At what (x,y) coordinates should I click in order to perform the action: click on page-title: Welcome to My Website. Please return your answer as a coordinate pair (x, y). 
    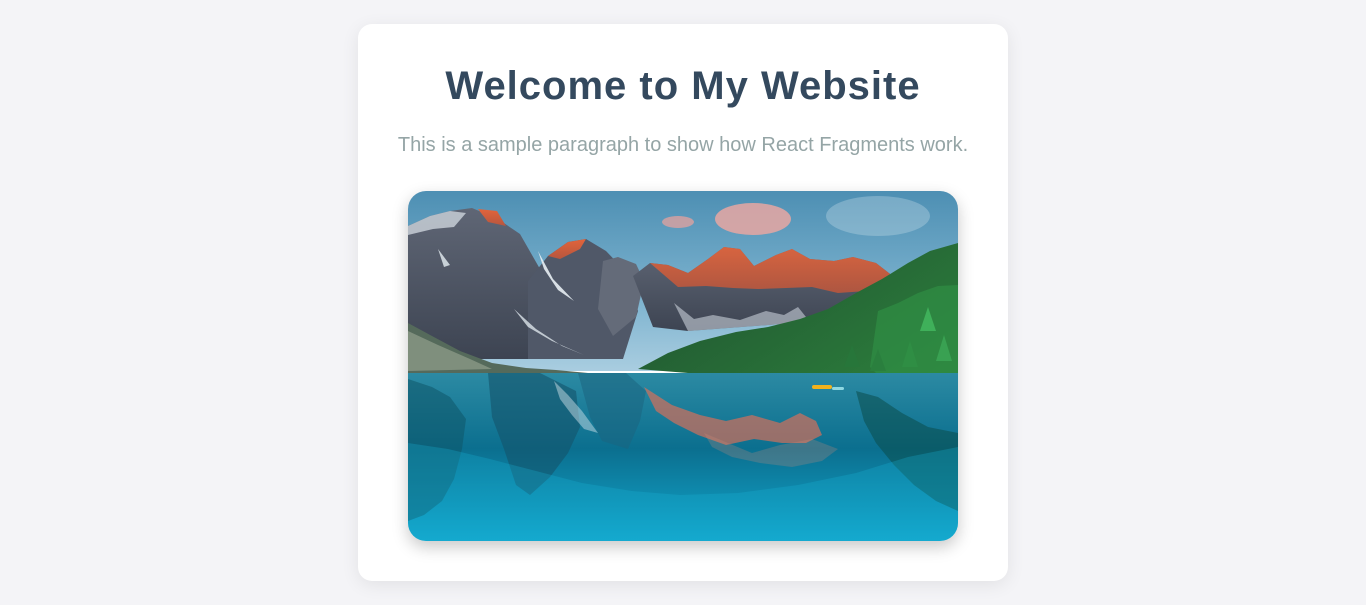
    Looking at the image, I should click on (683, 86).